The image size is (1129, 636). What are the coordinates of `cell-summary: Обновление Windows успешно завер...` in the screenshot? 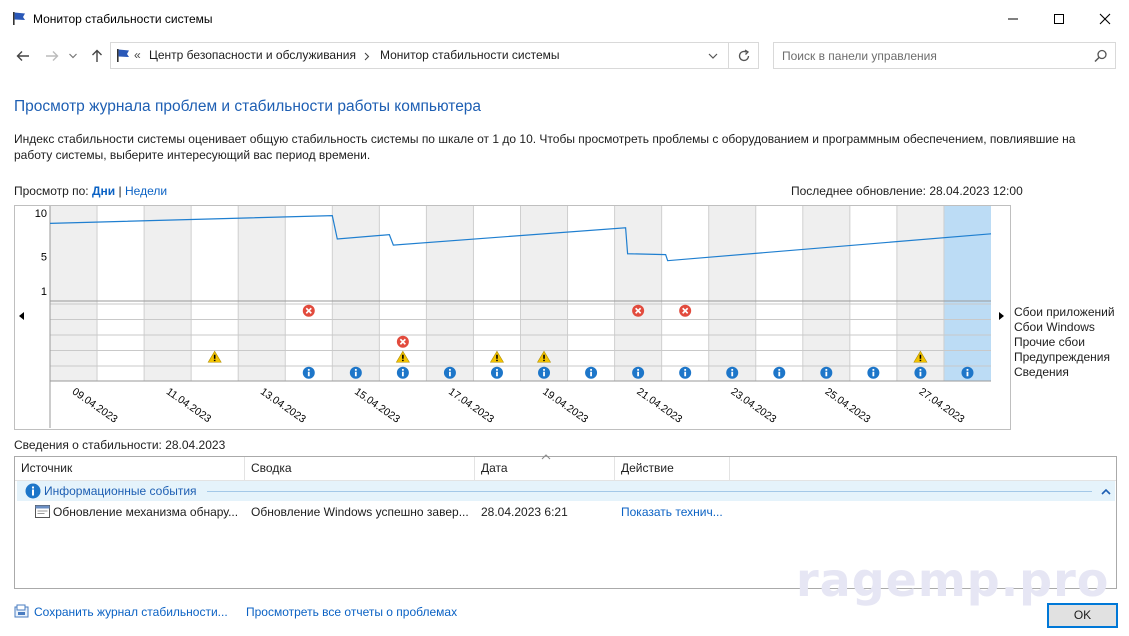 It's located at (360, 512).